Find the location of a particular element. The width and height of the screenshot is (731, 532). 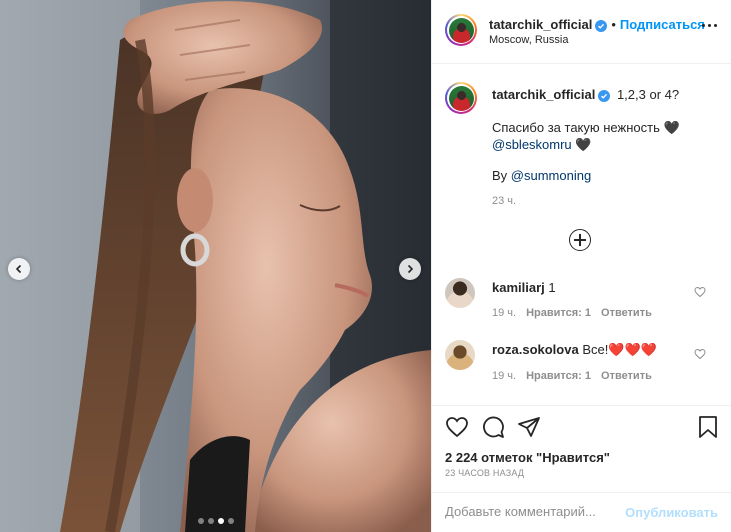

post-comment-button: Опубликовать is located at coordinates (671, 512).